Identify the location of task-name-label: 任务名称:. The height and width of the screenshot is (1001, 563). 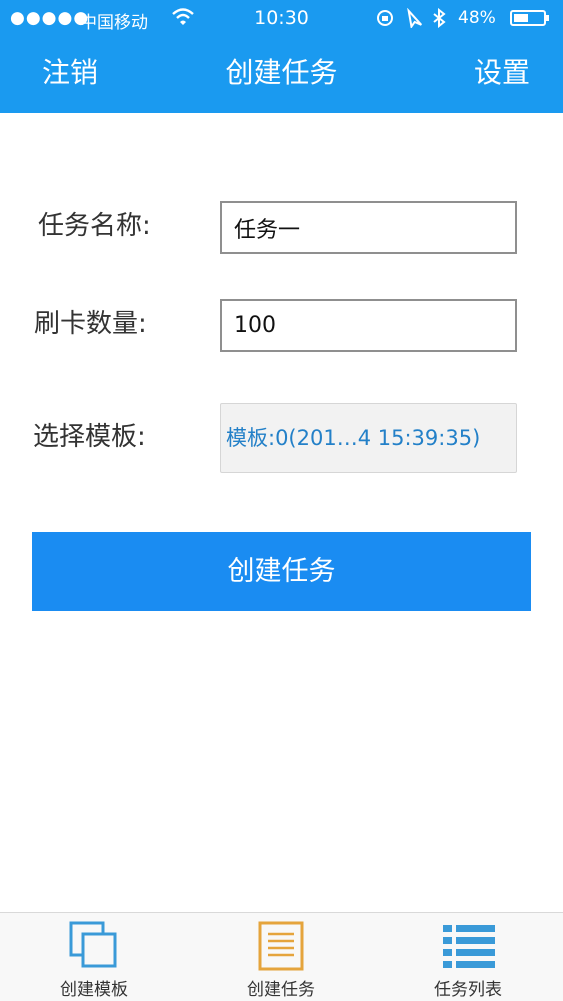
(94, 226).